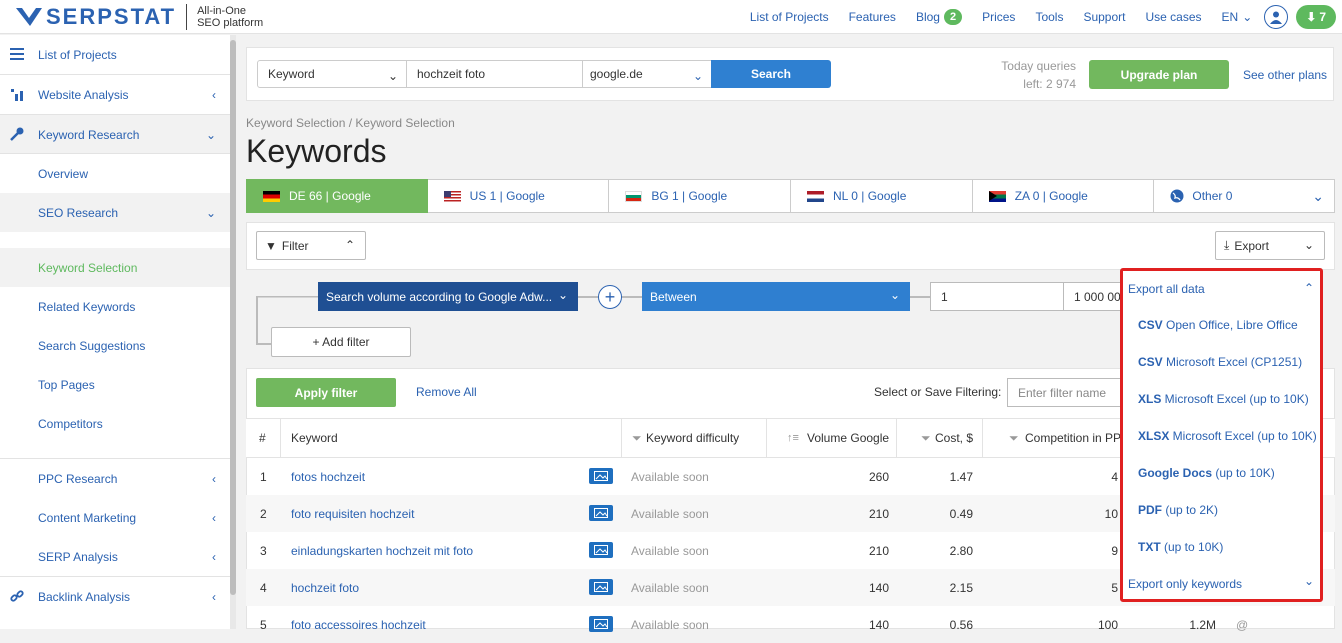  I want to click on cost-value: 2.15, so click(961, 587).